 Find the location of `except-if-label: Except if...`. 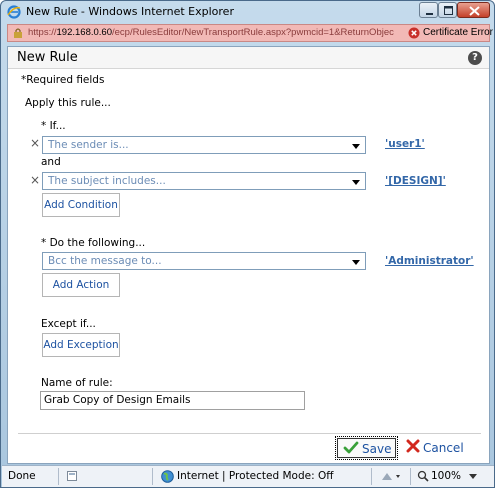

except-if-label: Except if... is located at coordinates (68, 324).